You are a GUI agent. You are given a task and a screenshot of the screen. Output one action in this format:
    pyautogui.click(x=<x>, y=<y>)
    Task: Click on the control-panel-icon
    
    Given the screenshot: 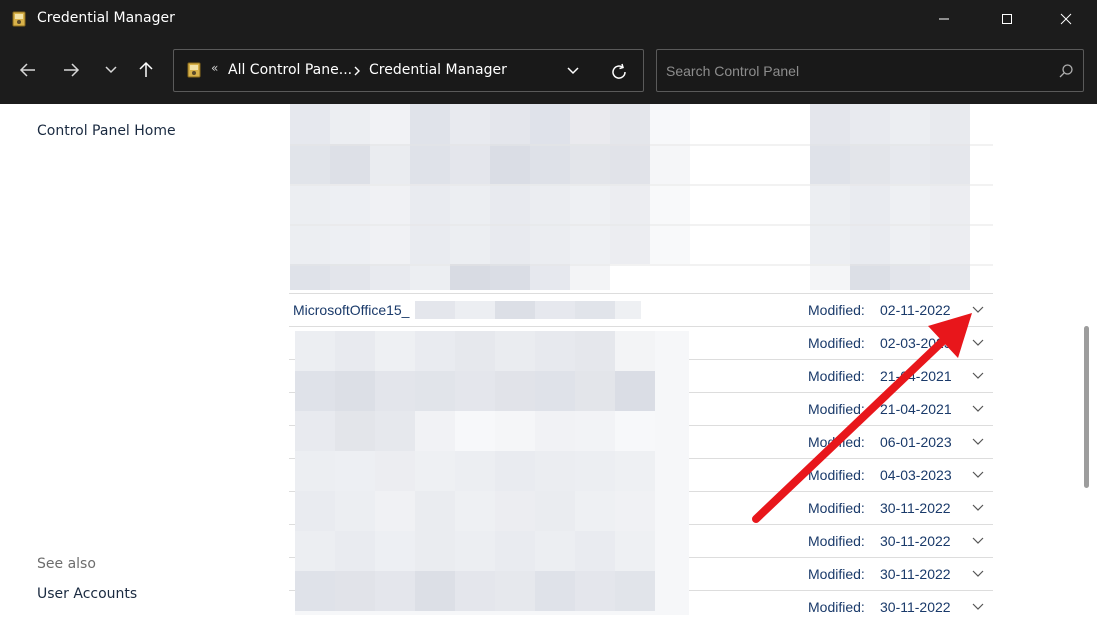 What is the action you would take?
    pyautogui.click(x=194, y=70)
    